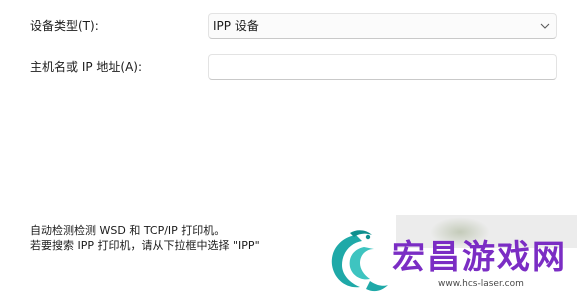 The height and width of the screenshot is (296, 577). I want to click on device-type-select: IPP 设备, so click(382, 26).